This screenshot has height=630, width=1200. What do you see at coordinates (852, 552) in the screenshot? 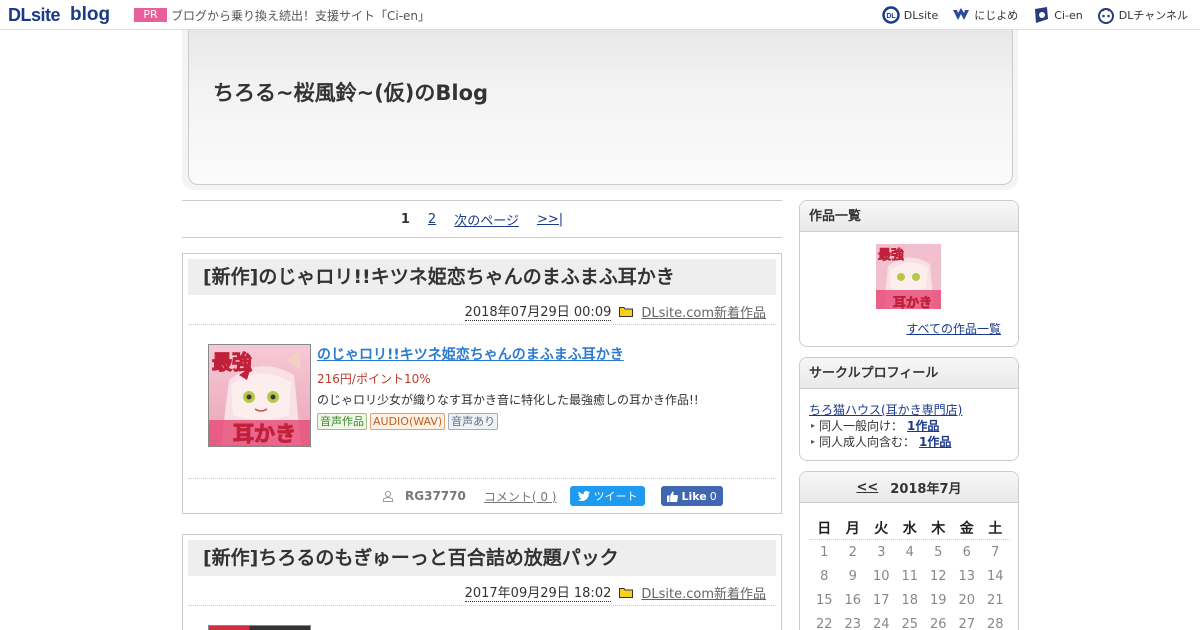
I see `calendar-day: 2` at bounding box center [852, 552].